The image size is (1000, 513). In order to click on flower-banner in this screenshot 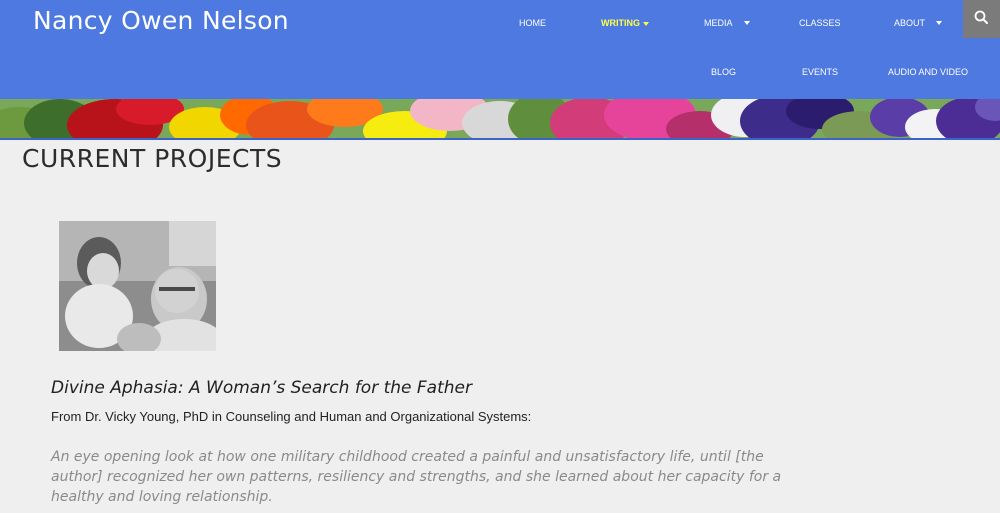, I will do `click(500, 119)`.